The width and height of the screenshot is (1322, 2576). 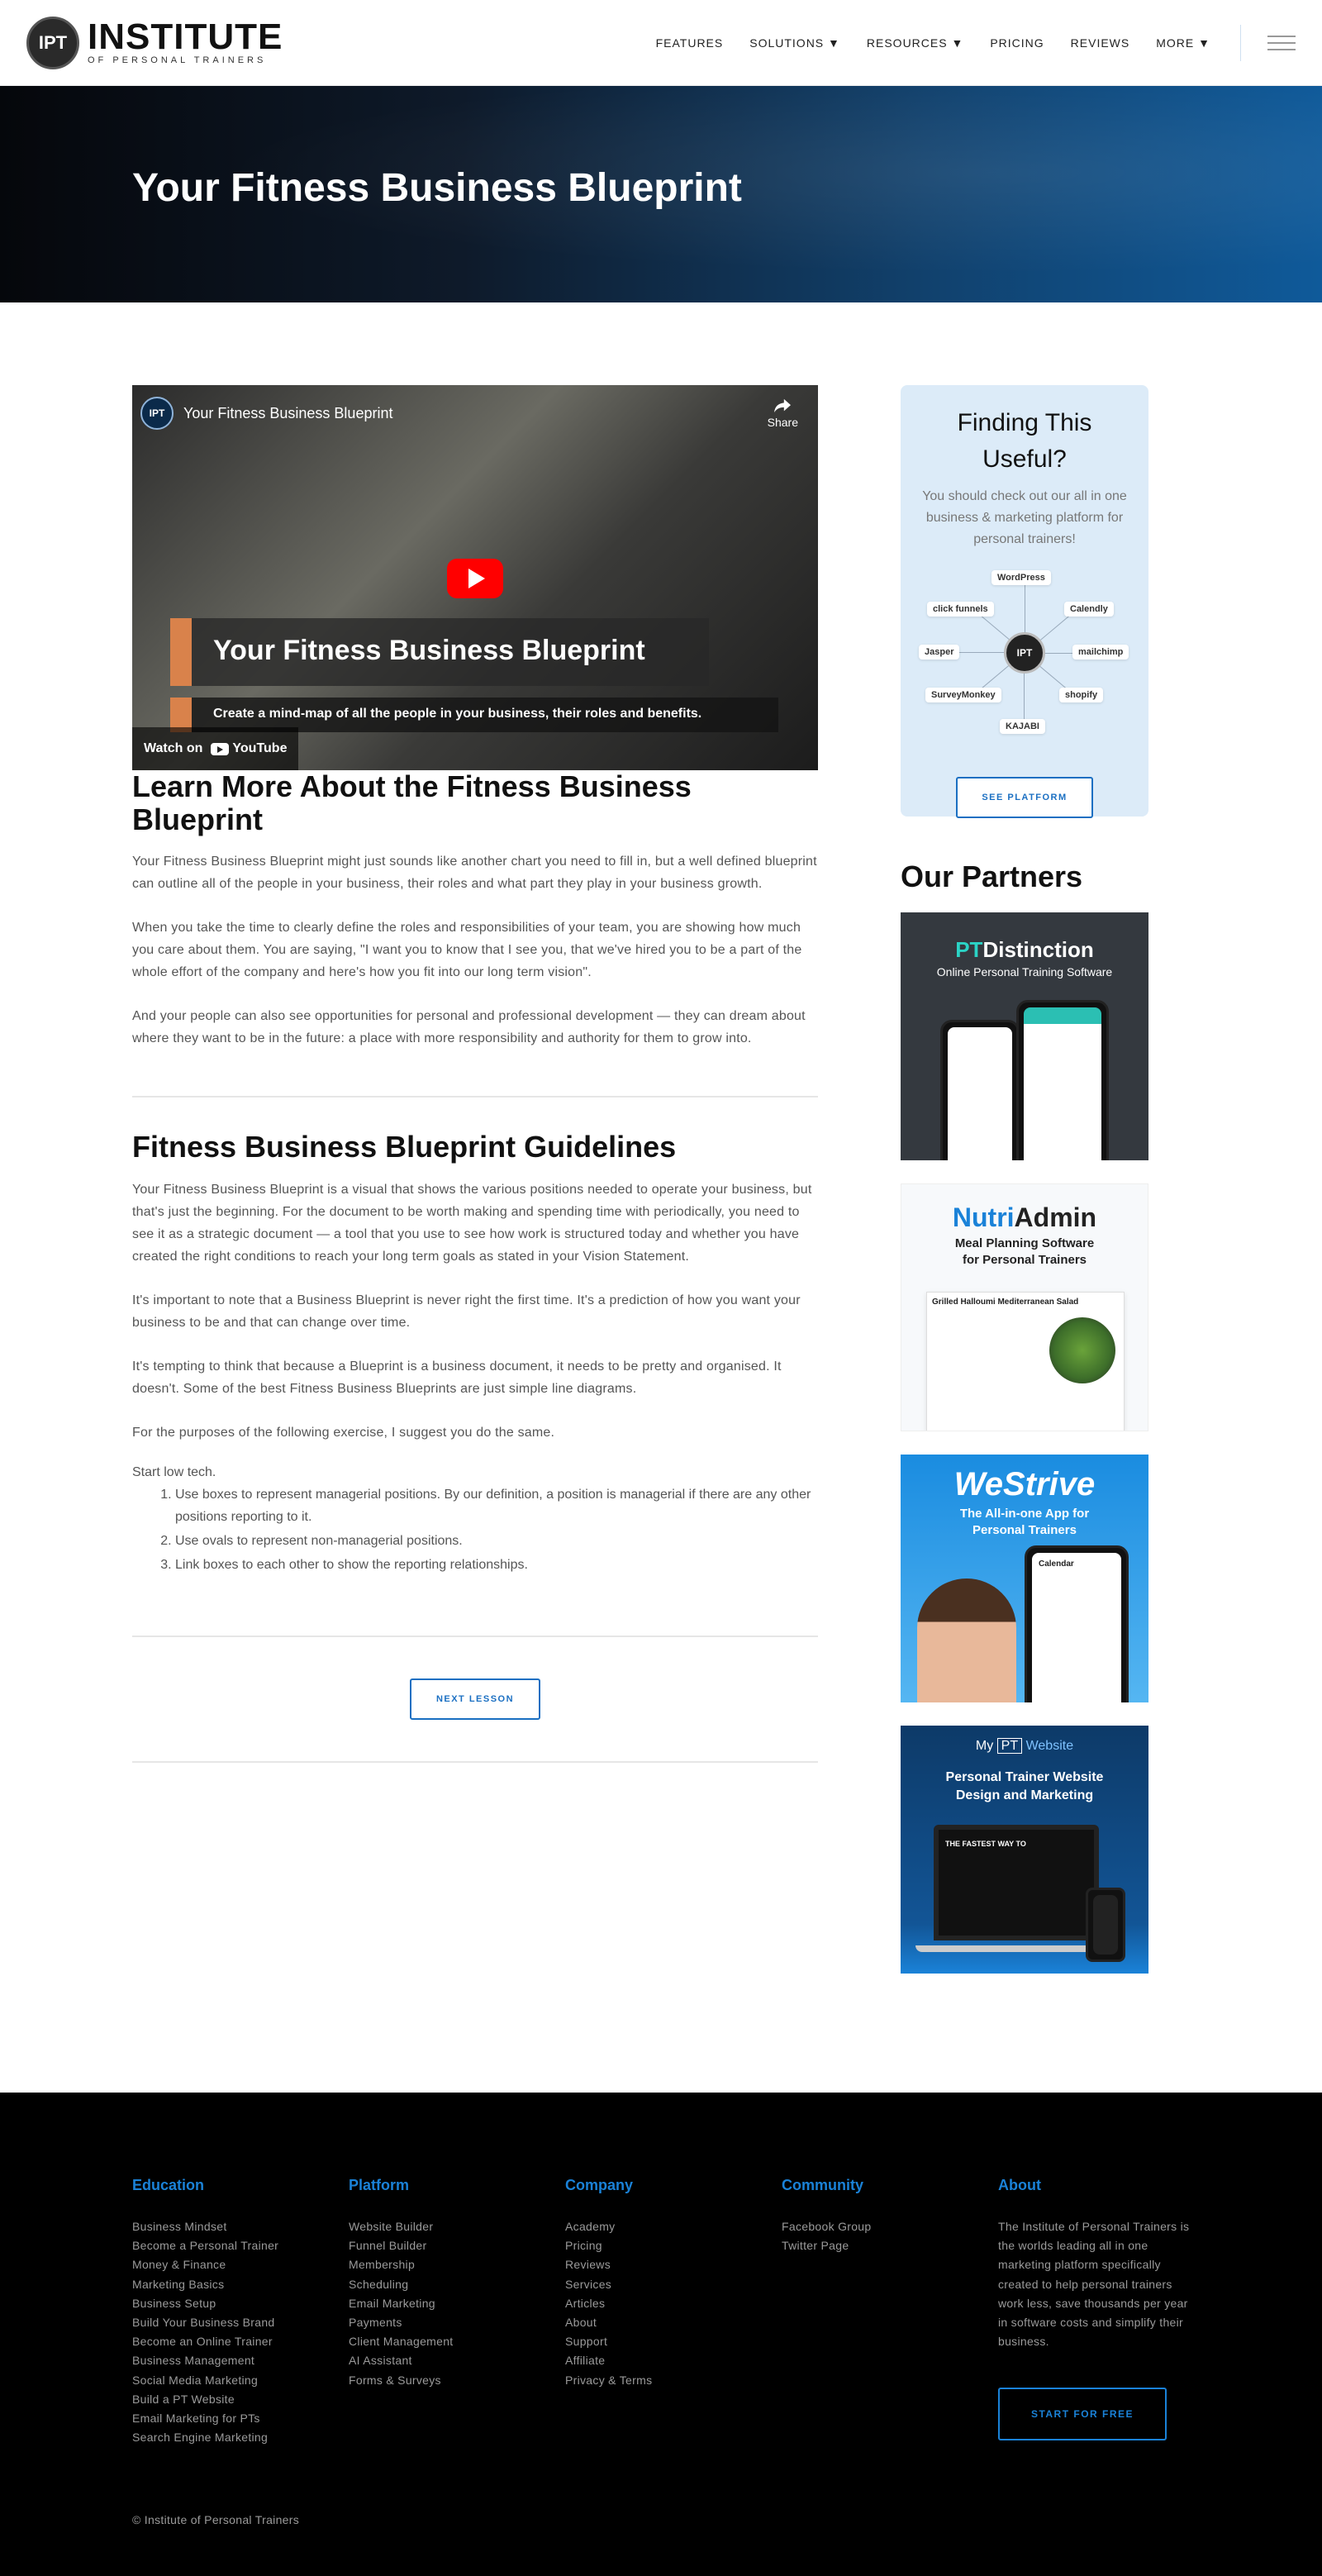 What do you see at coordinates (241, 2245) in the screenshot?
I see `footer-link: Become a Personal Trainer` at bounding box center [241, 2245].